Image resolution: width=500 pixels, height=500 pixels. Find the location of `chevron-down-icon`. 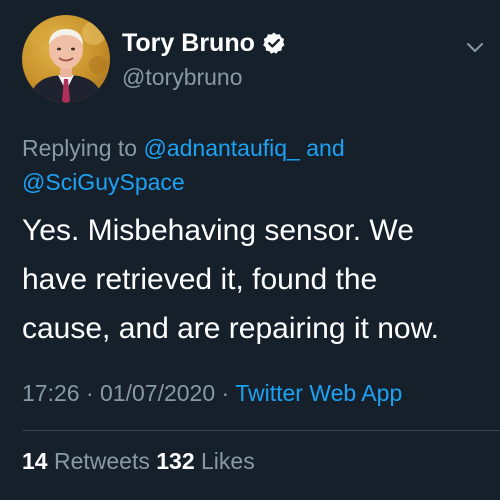

chevron-down-icon is located at coordinates (475, 47).